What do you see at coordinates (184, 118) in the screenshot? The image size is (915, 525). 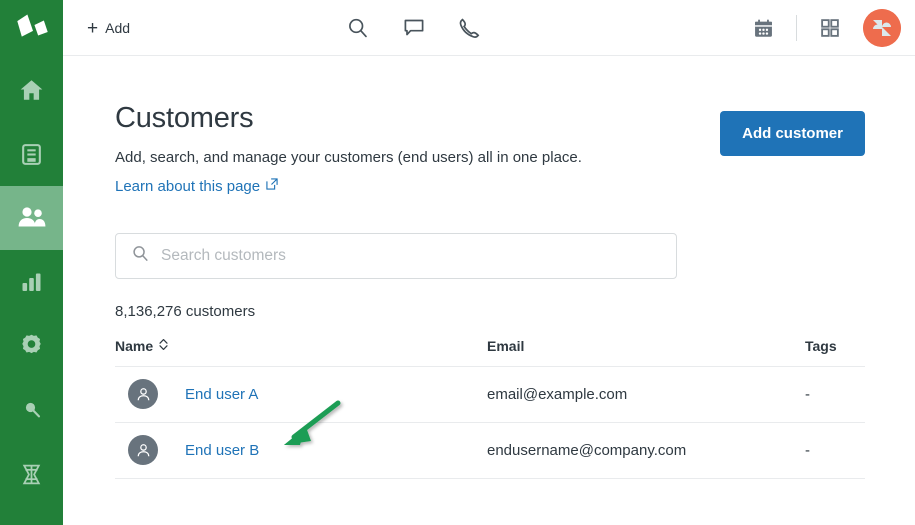 I see `page-title: Customers` at bounding box center [184, 118].